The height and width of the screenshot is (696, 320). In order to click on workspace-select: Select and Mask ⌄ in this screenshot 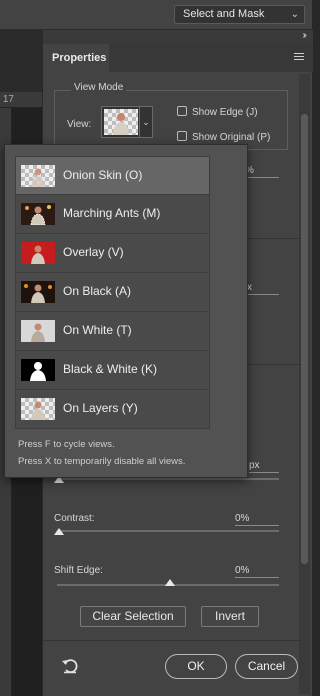, I will do `click(239, 14)`.